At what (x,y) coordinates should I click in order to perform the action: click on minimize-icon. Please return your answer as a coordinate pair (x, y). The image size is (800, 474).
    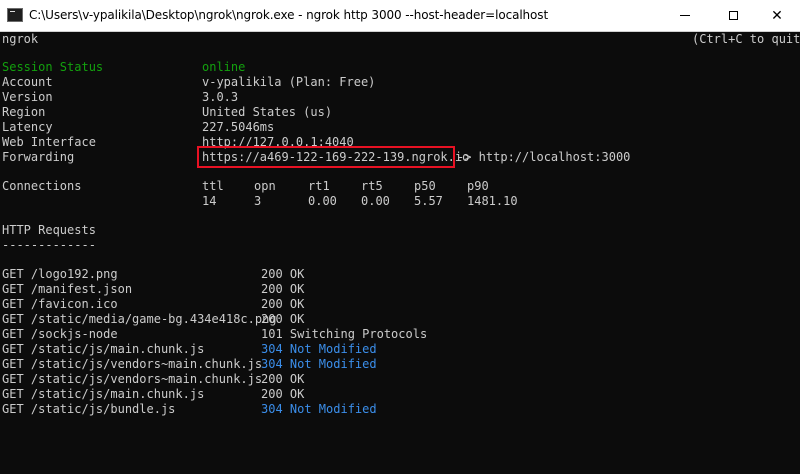
    Looking at the image, I should click on (685, 15).